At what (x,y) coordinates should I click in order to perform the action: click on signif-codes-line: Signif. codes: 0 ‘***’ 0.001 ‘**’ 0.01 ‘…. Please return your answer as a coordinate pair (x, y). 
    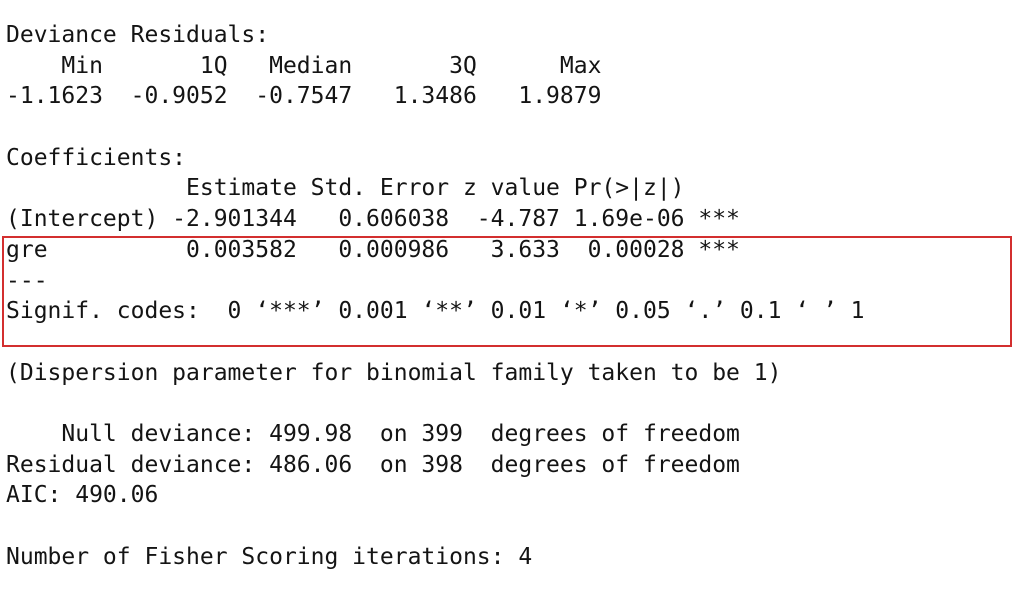
    Looking at the image, I should click on (435, 311).